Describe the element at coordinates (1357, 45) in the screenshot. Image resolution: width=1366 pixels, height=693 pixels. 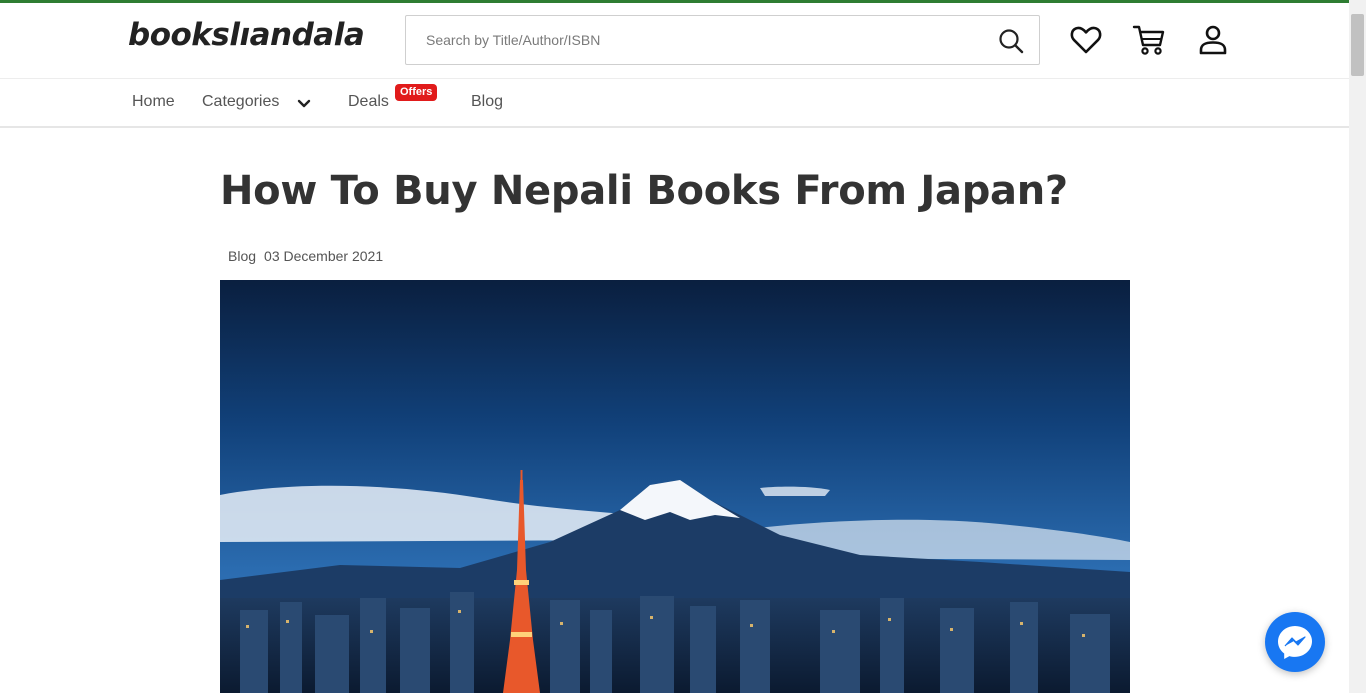
I see `scrollbar-thumb` at that location.